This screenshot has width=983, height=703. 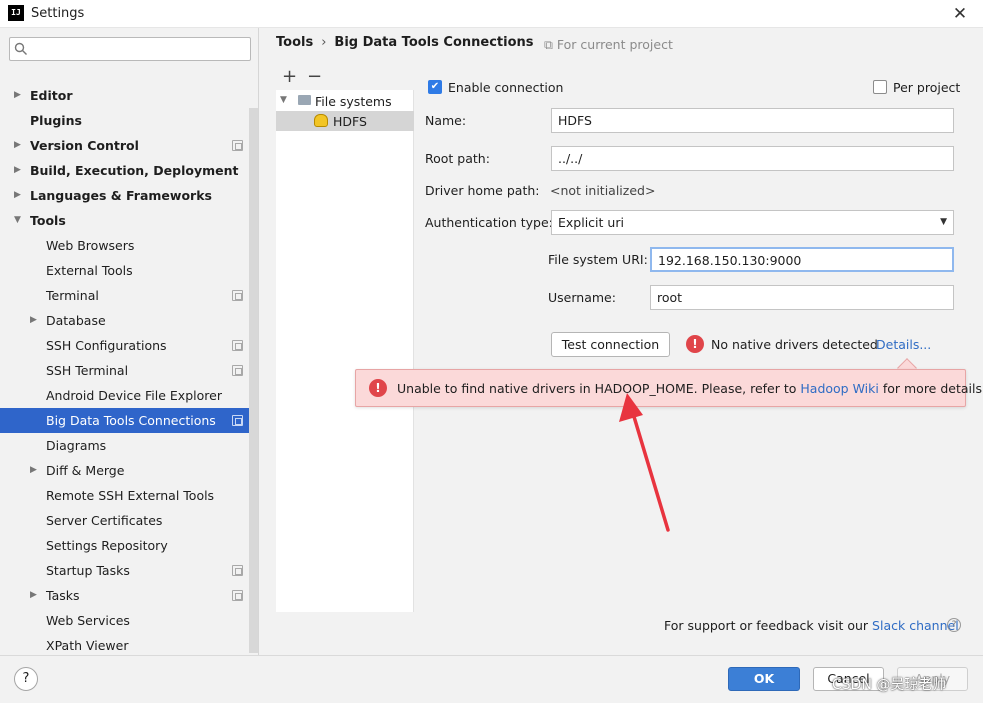 What do you see at coordinates (954, 625) in the screenshot?
I see `question-icon: ?` at bounding box center [954, 625].